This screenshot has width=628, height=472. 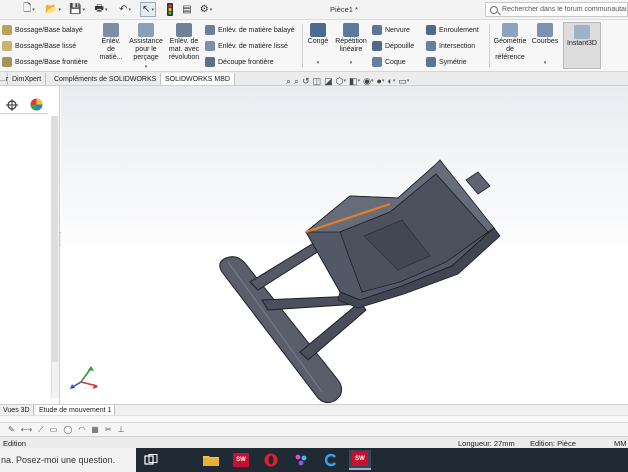 I want to click on intersect-icon, so click(x=431, y=46).